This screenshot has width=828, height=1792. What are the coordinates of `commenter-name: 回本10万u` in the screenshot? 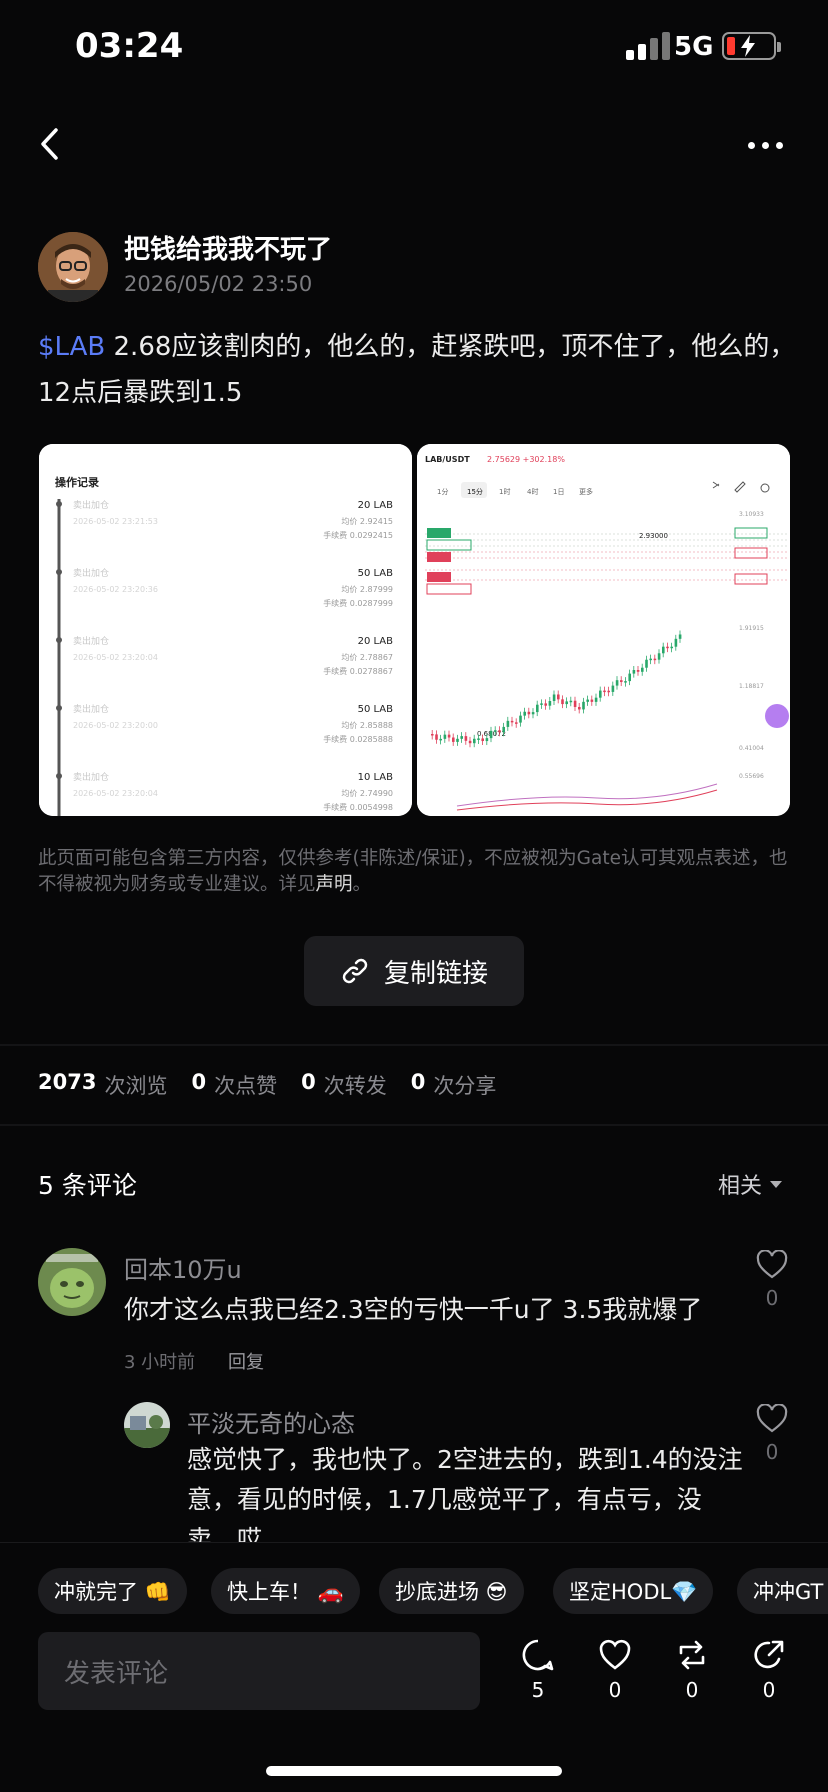 It's located at (183, 1267).